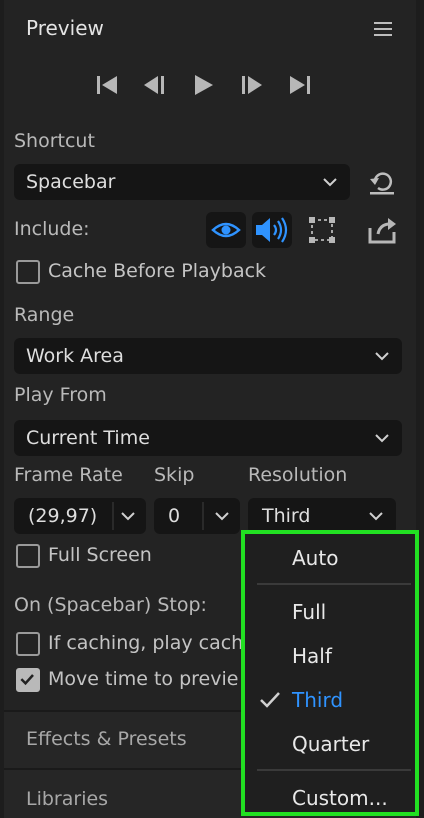 Image resolution: width=424 pixels, height=818 pixels. Describe the element at coordinates (110, 605) in the screenshot. I see `on-stop-label: On (Spacebar) Stop:` at that location.